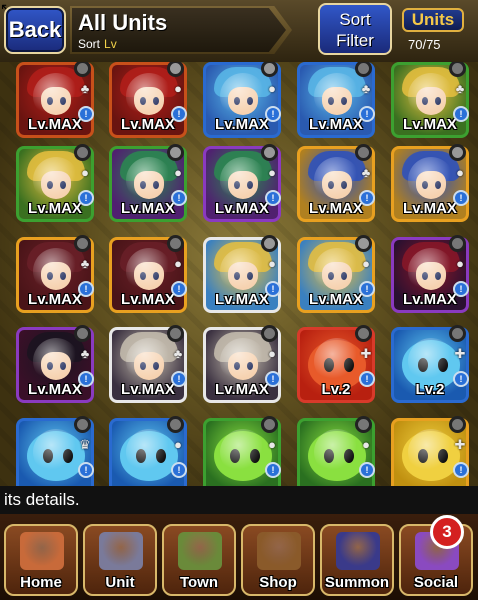 The height and width of the screenshot is (600, 478). I want to click on nav-label: Shop, so click(278, 582).